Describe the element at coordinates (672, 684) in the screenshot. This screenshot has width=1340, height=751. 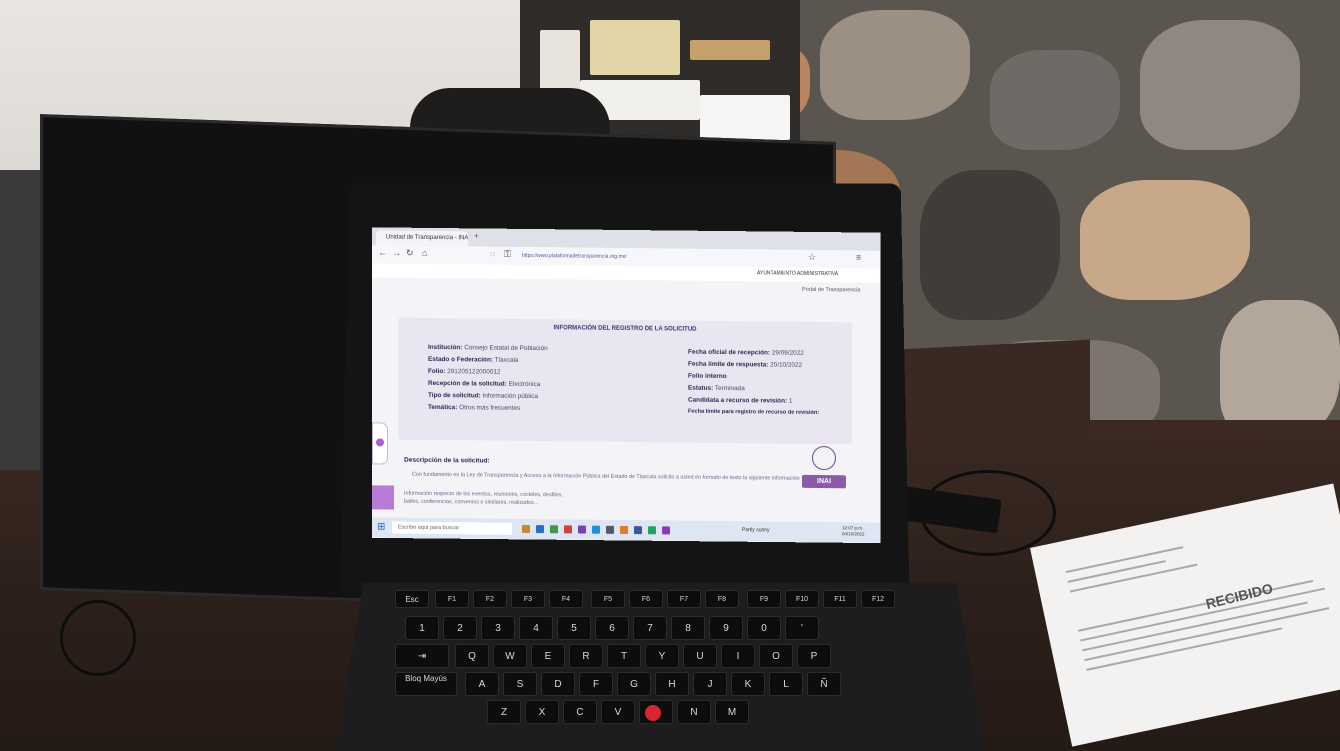
I see `key-h: H` at that location.